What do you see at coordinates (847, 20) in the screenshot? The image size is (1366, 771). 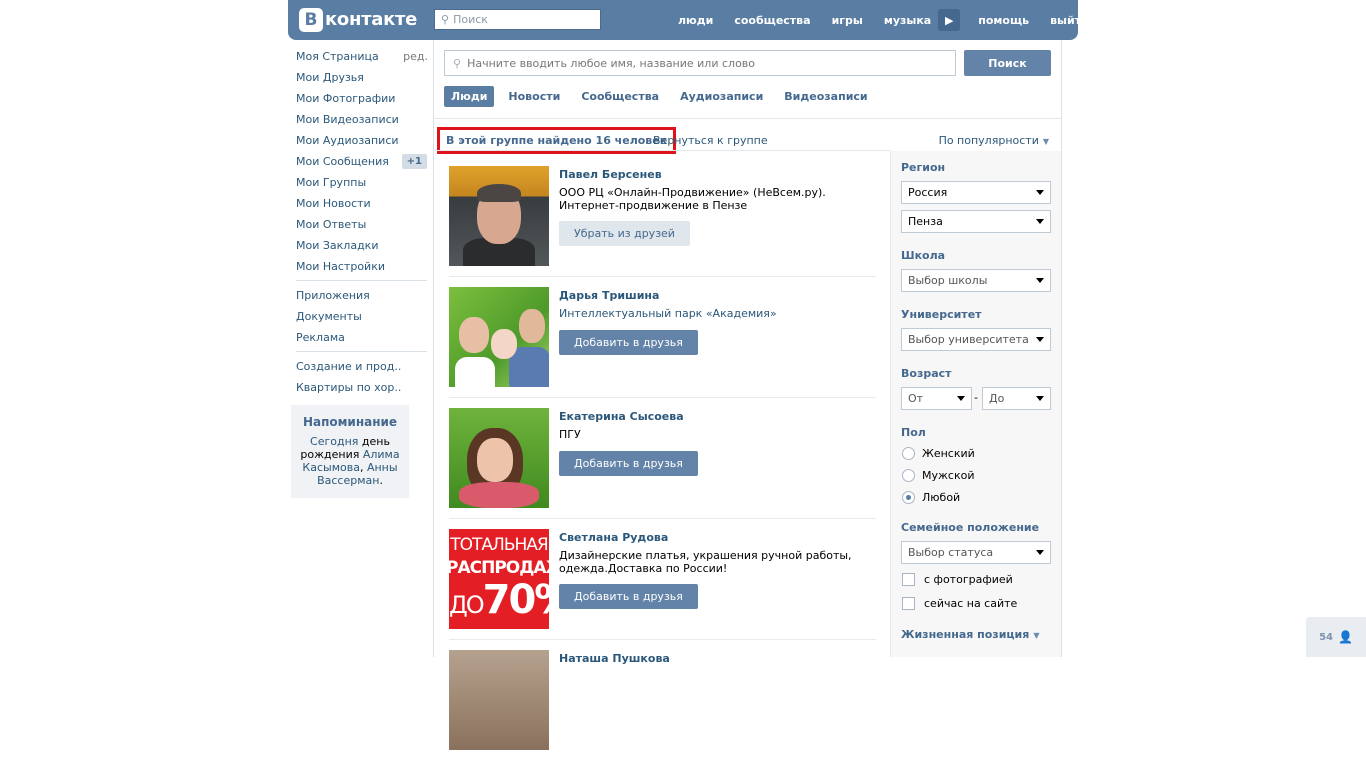 I see `nav-games: игры` at bounding box center [847, 20].